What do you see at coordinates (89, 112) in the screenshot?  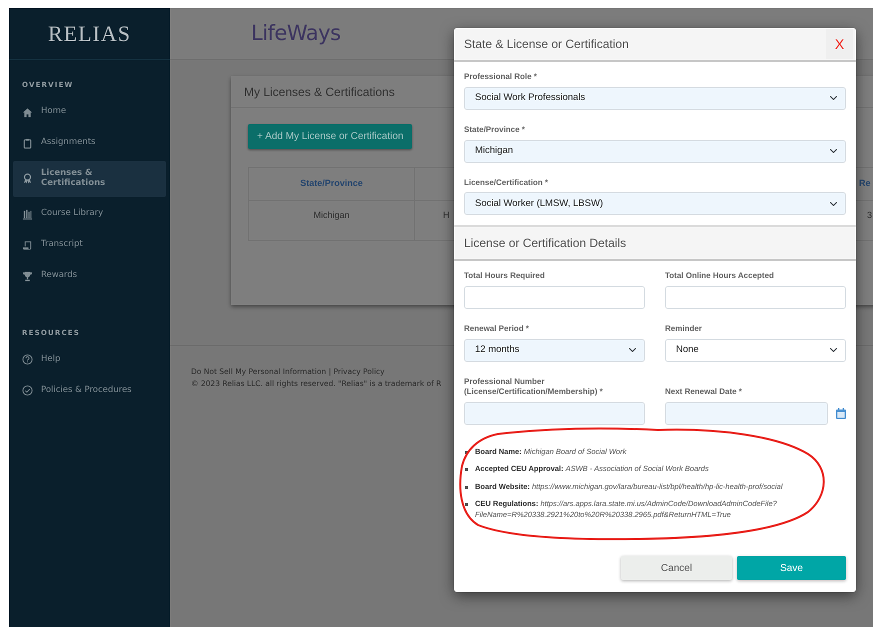 I see `sidebar-link: Home` at bounding box center [89, 112].